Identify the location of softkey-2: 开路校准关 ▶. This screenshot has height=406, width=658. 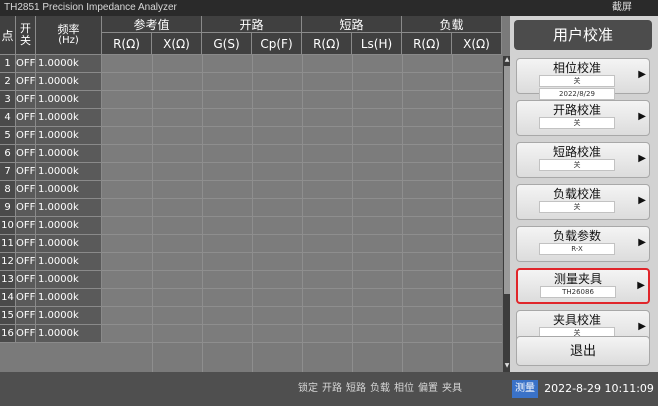
(583, 118).